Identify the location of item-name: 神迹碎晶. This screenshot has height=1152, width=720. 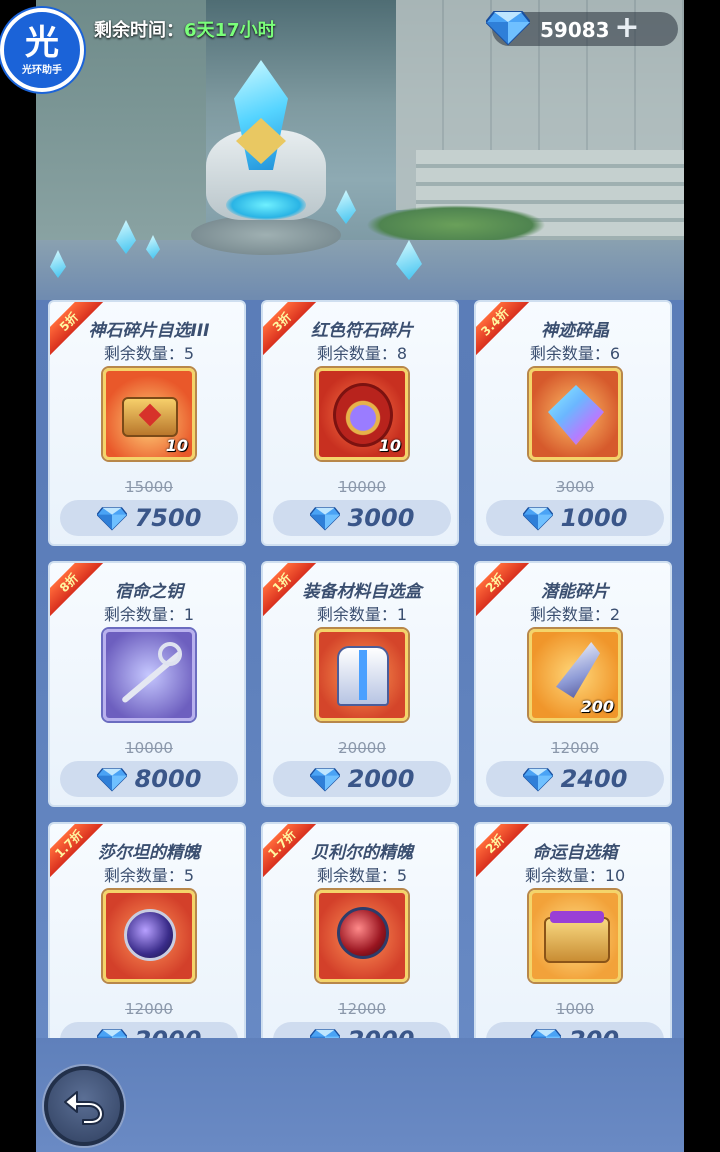
(575, 331).